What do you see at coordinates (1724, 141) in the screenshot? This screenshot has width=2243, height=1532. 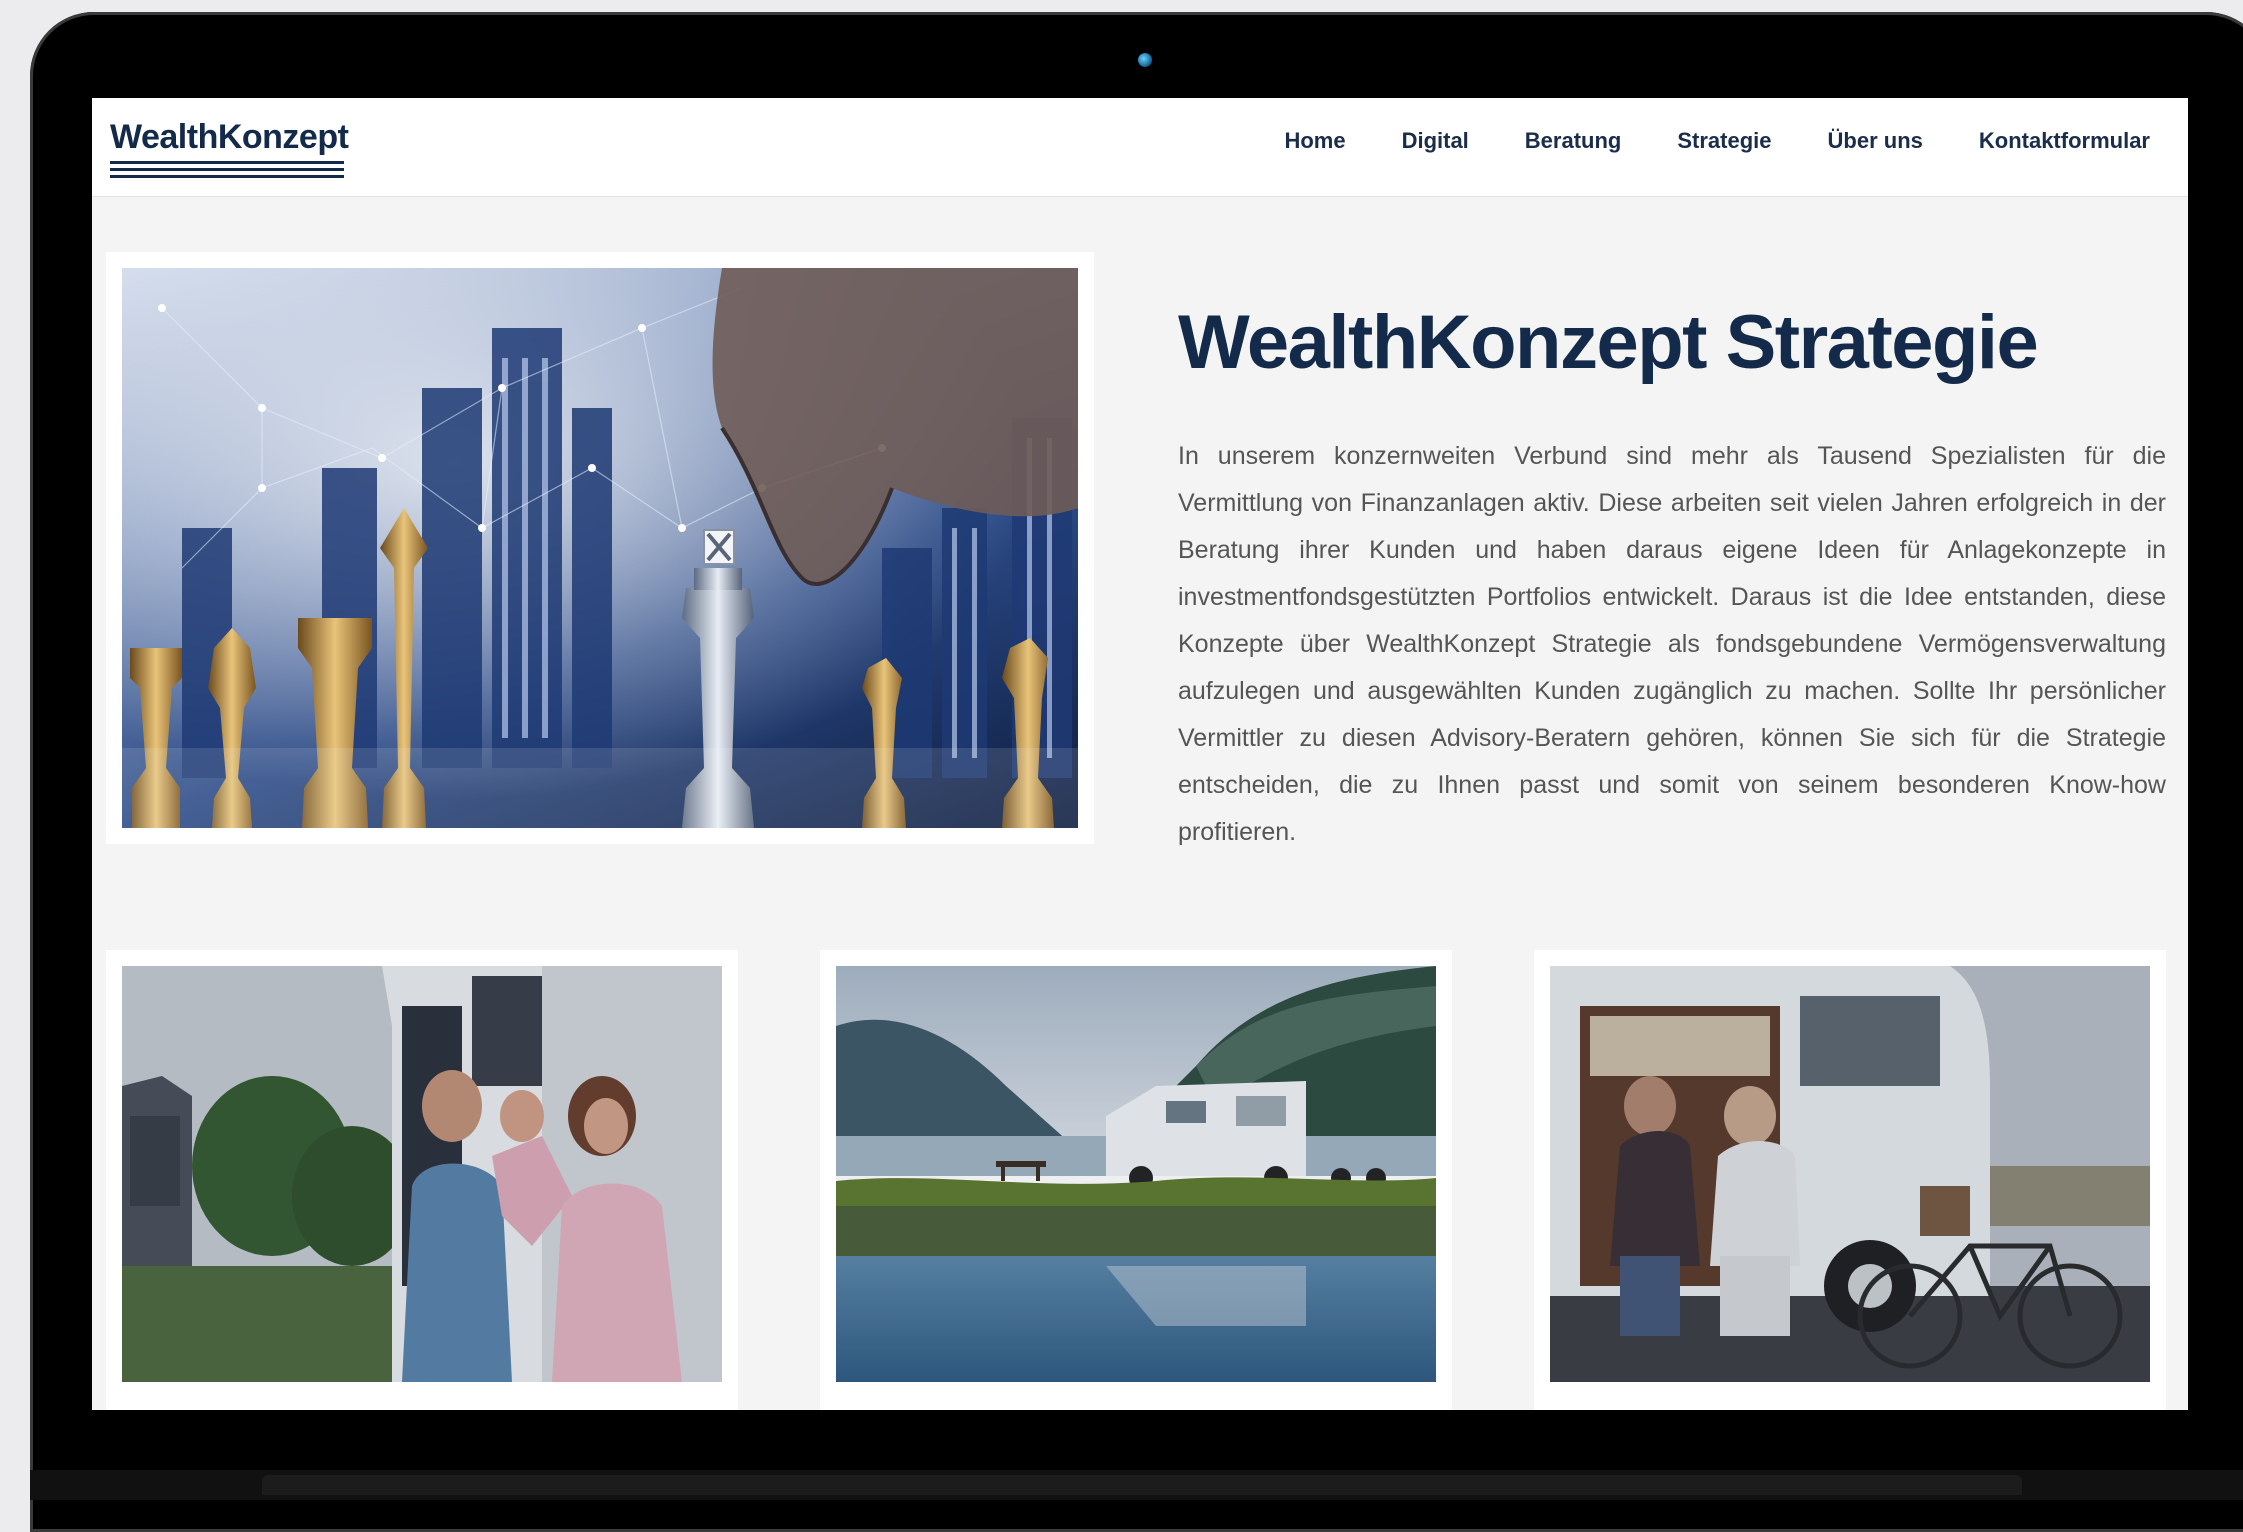 I see `nav-item-strategie: Strategie` at bounding box center [1724, 141].